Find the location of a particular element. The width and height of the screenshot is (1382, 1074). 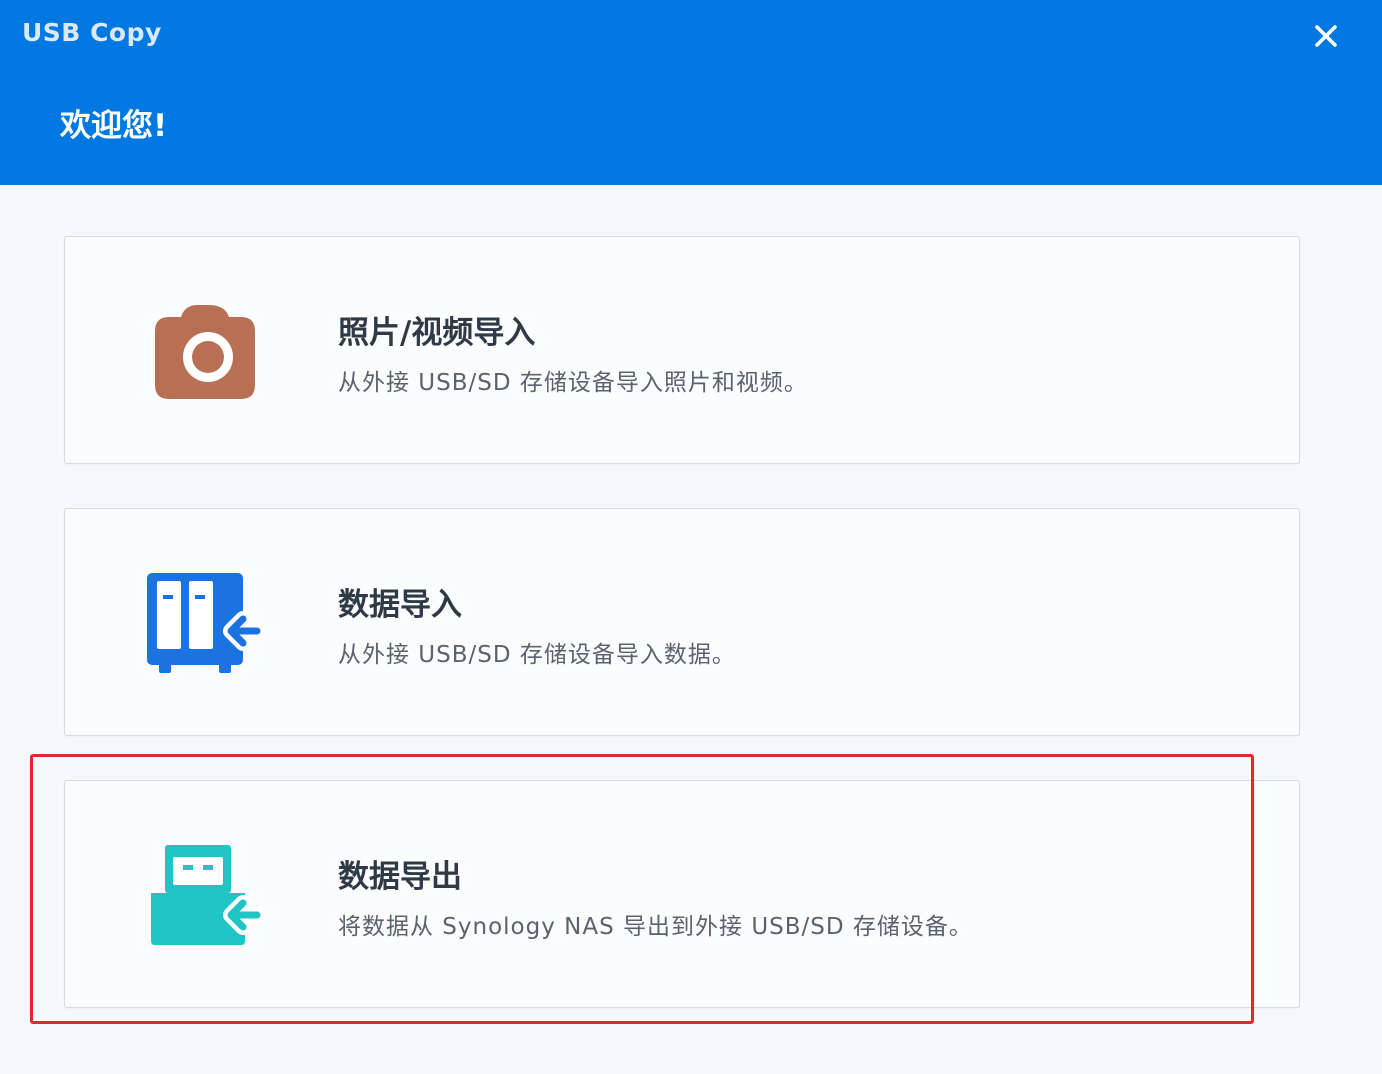

option-description: 从外接 USB/SD 存储设备导入数据。 is located at coordinates (537, 655).